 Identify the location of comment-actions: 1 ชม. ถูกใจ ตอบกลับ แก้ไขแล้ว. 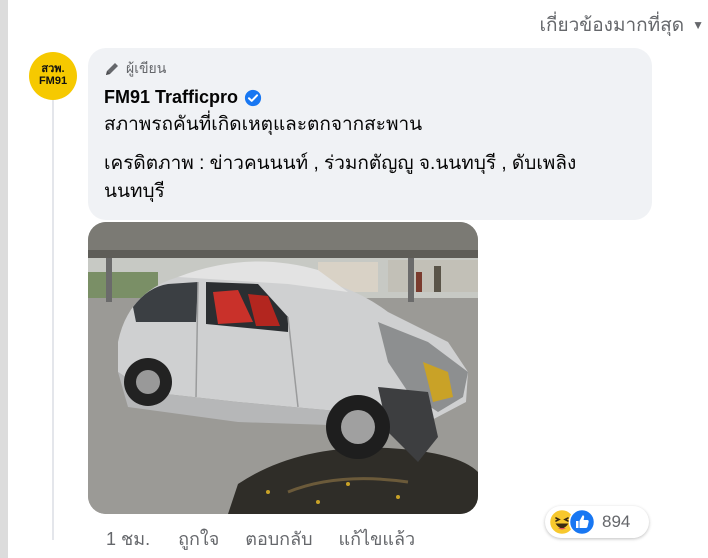
(273, 538).